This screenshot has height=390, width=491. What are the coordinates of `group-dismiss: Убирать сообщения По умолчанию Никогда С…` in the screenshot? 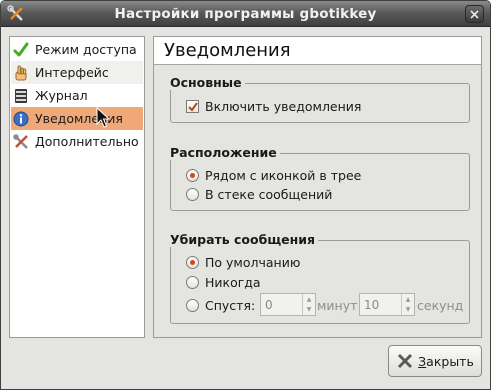 It's located at (320, 278).